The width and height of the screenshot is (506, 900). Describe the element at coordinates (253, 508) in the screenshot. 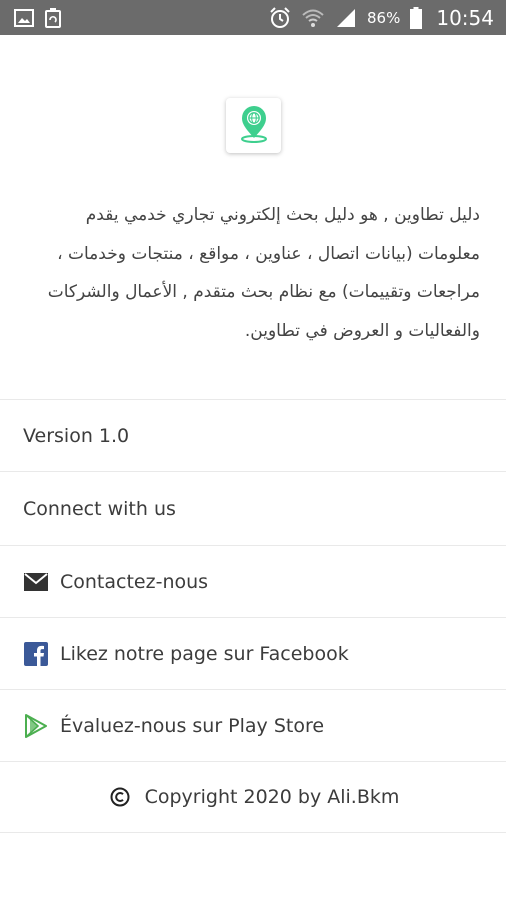

I see `connect-heading-row: Connect with us` at that location.